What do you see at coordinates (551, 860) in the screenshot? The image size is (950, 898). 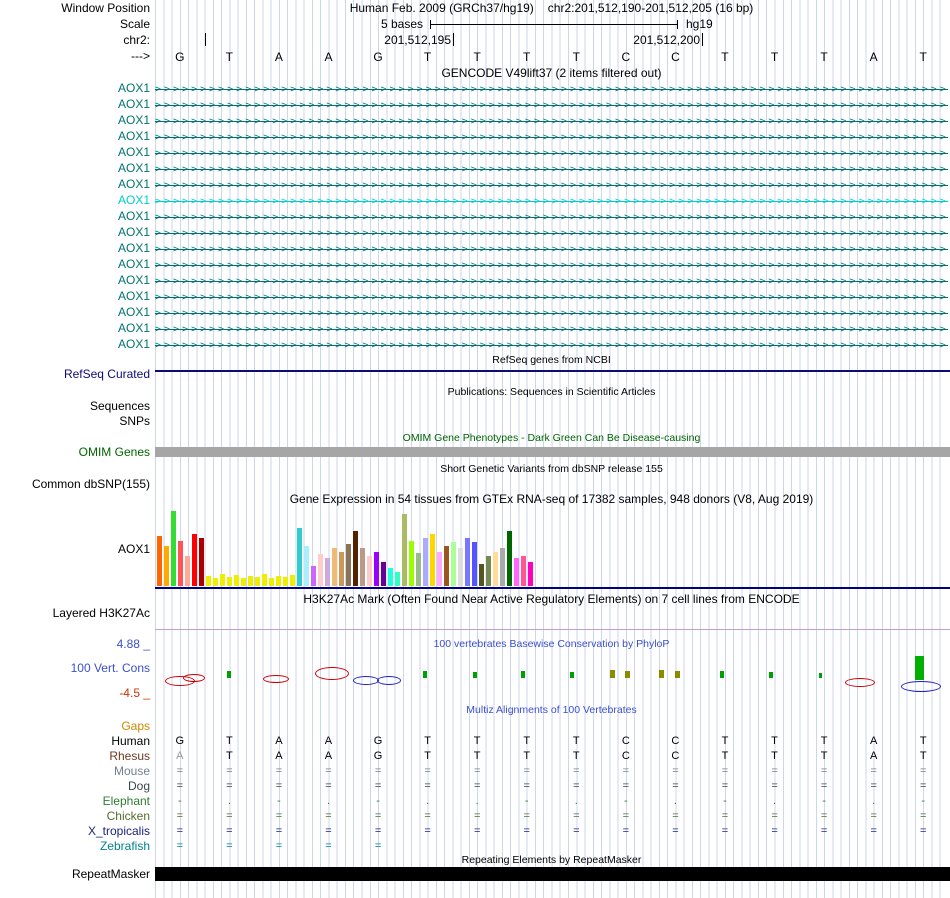 I see `repeatmasker-track-title: Repeating Elements by RepeatMasker` at bounding box center [551, 860].